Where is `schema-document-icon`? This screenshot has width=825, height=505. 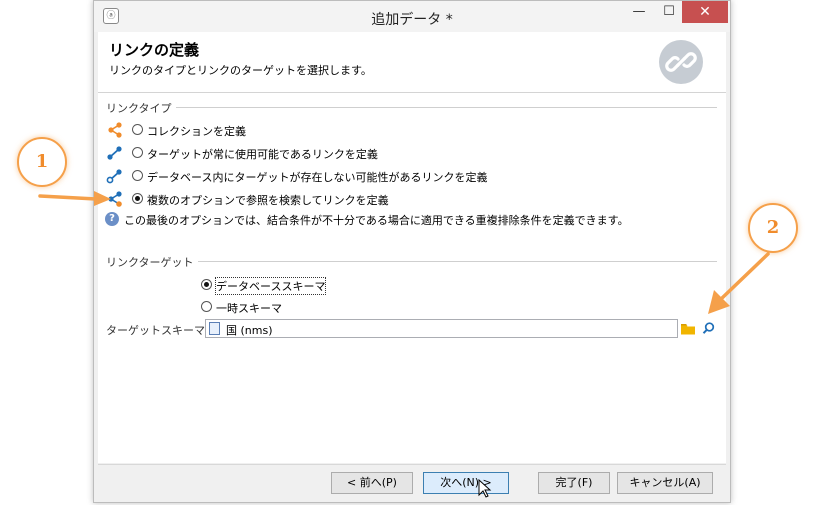
schema-document-icon is located at coordinates (214, 328).